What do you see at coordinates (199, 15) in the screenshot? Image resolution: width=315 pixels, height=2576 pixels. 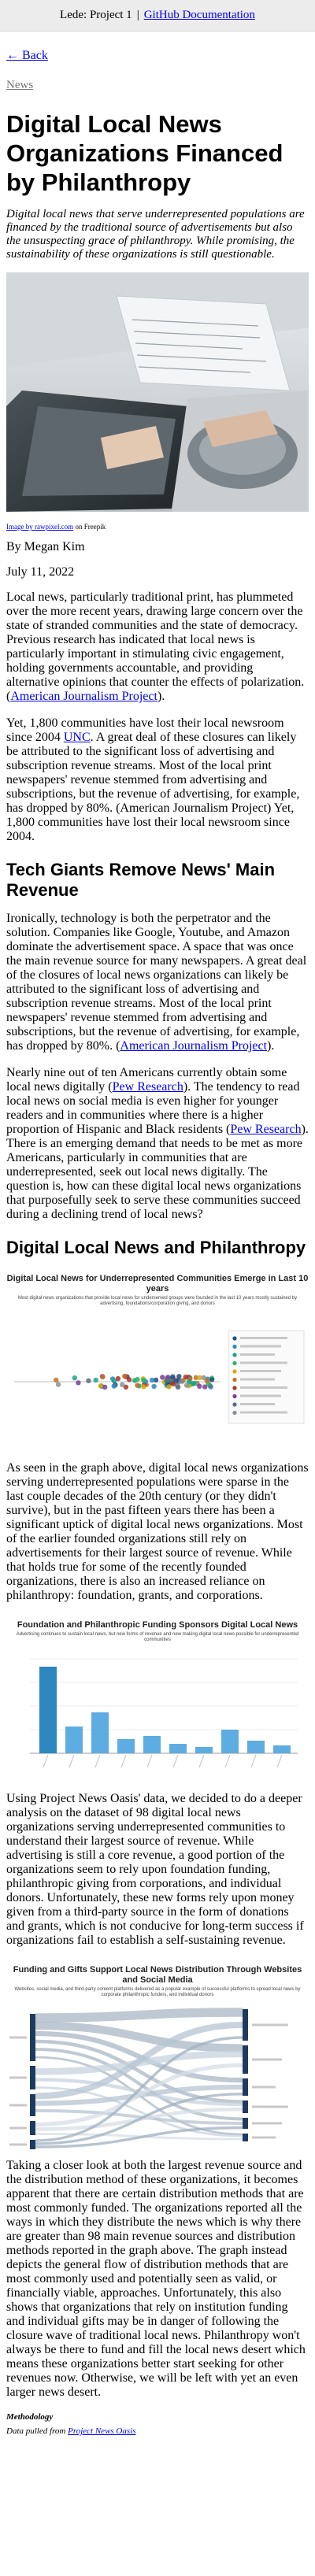 I see `github-documentation-link: GitHub Documentation` at bounding box center [199, 15].